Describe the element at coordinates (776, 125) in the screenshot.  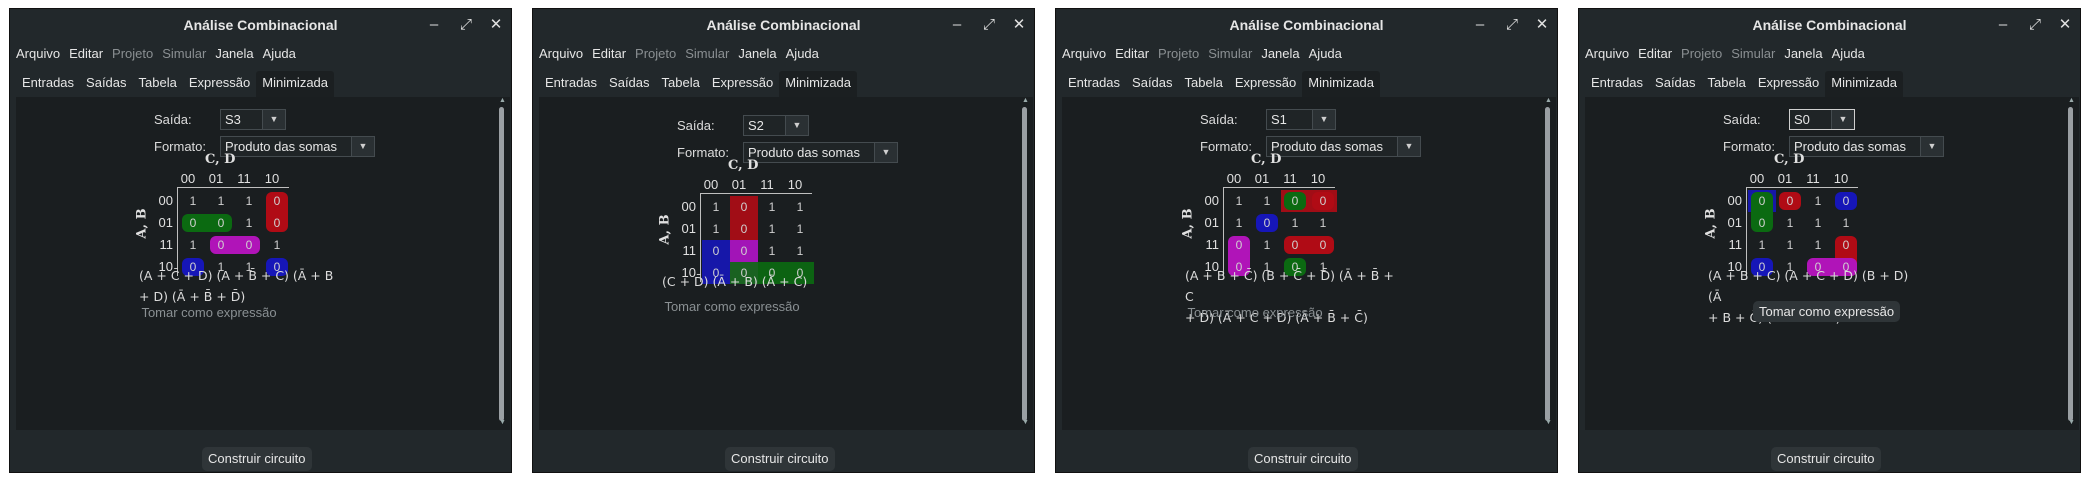
I see `output-select: S2 ▼` at that location.